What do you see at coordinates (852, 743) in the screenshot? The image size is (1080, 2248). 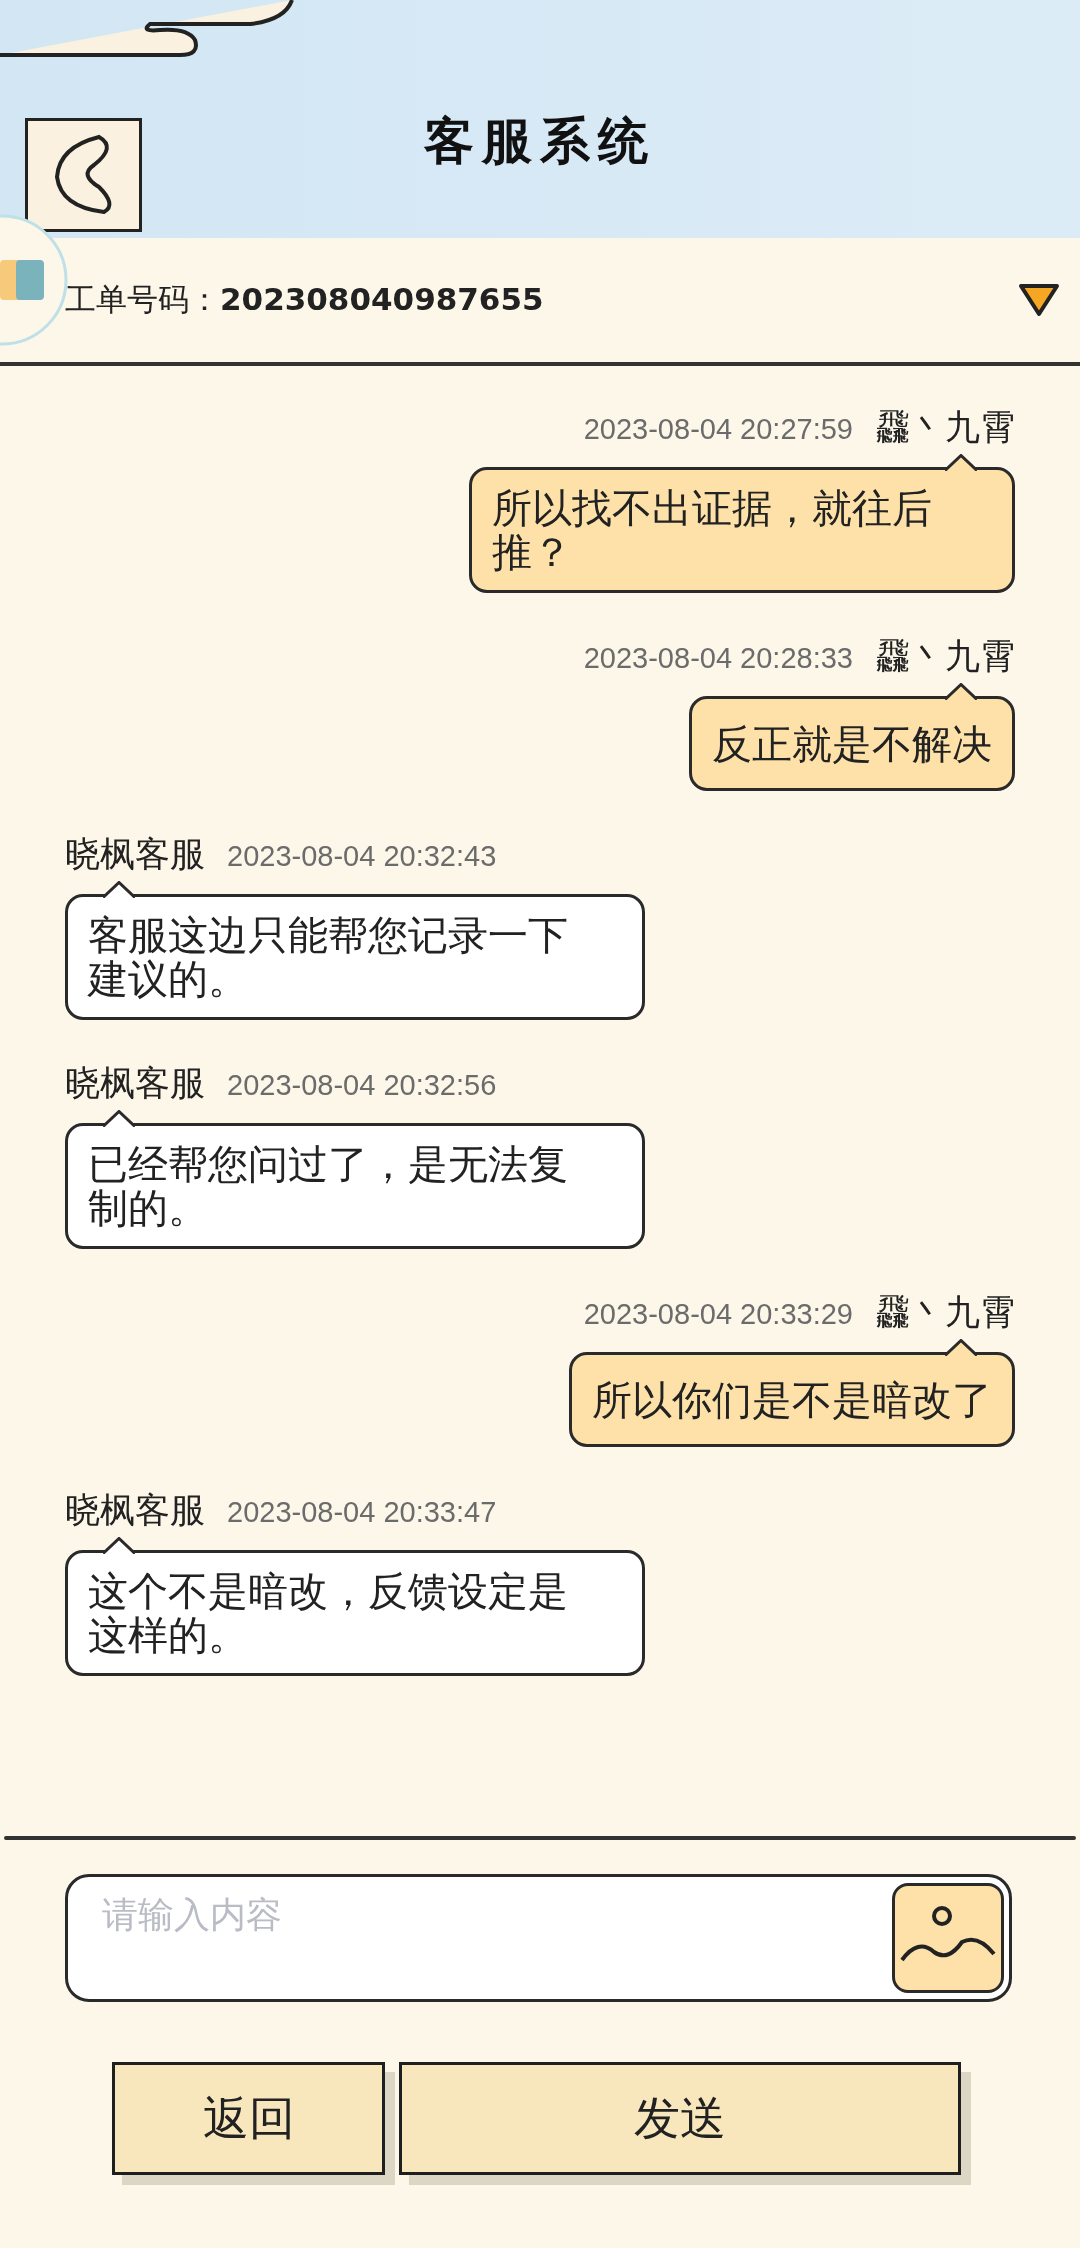 I see `message-bubble: 反正就是不解决` at bounding box center [852, 743].